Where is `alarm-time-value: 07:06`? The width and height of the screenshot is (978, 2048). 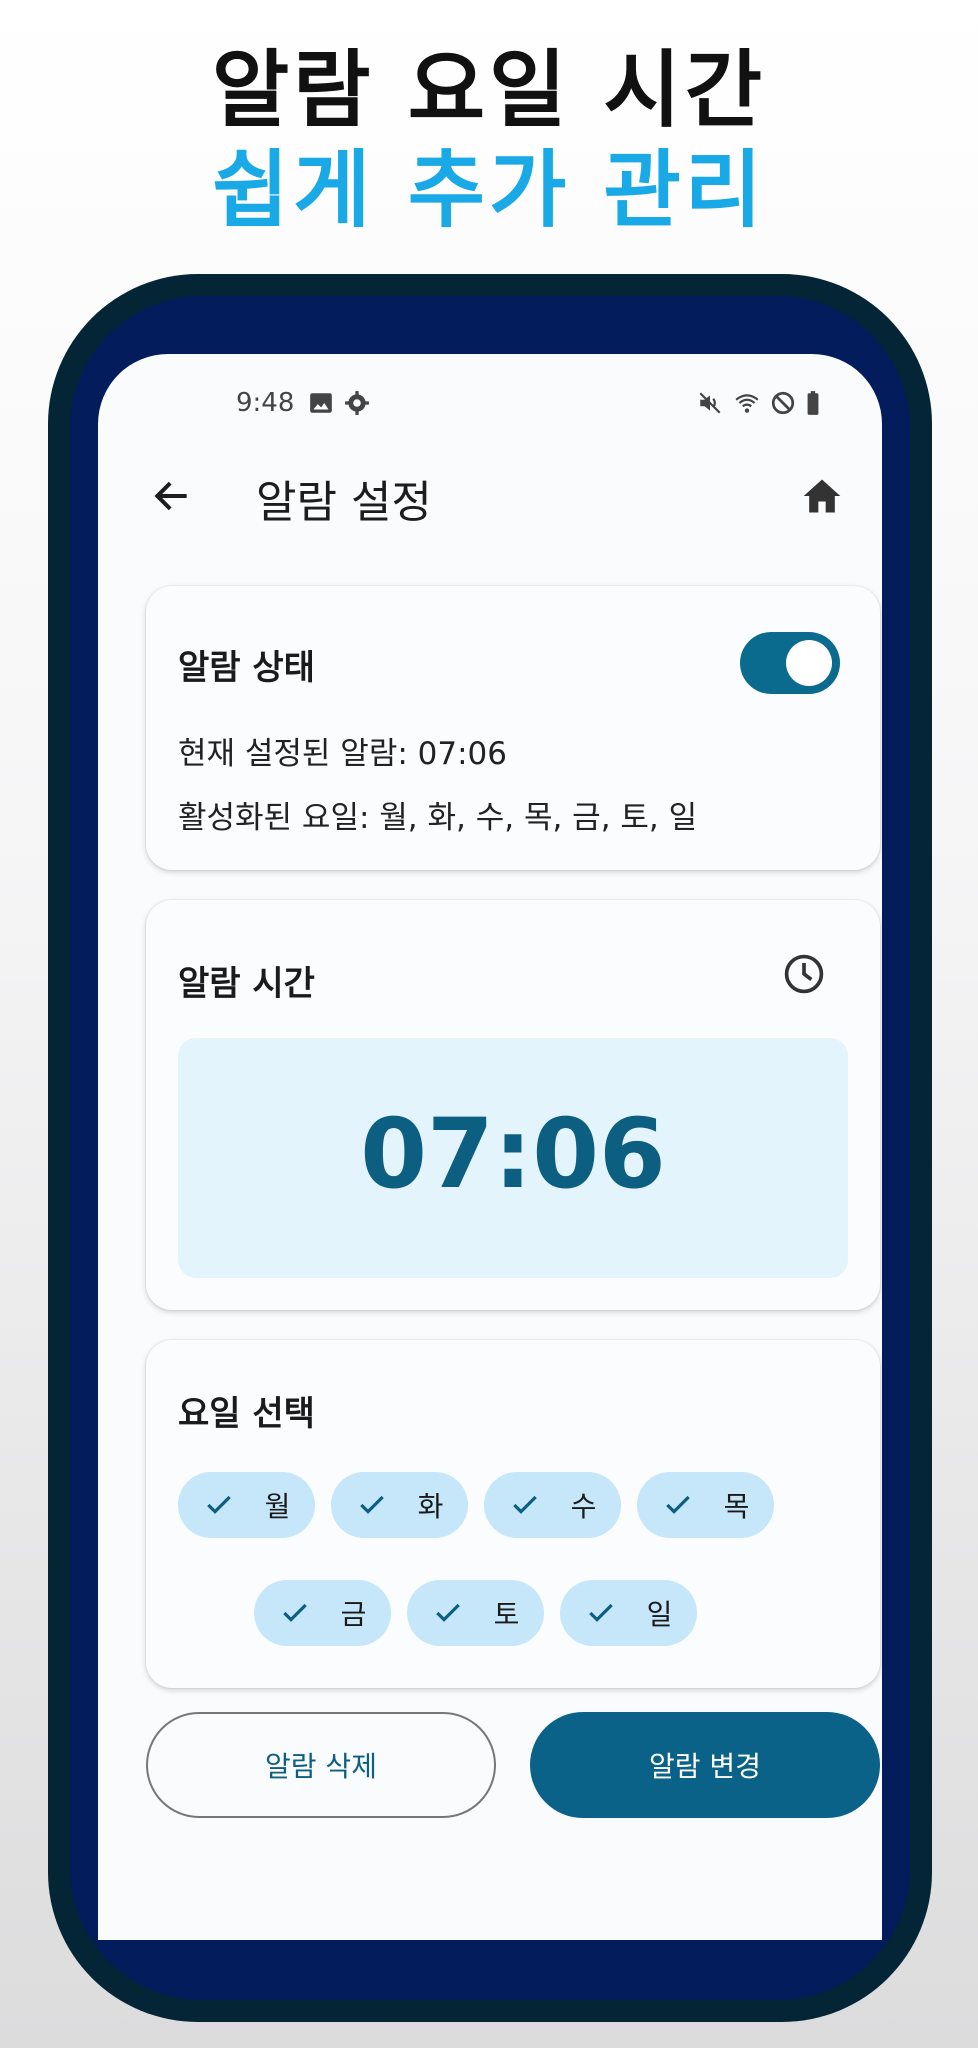
alarm-time-value: 07:06 is located at coordinates (513, 1154).